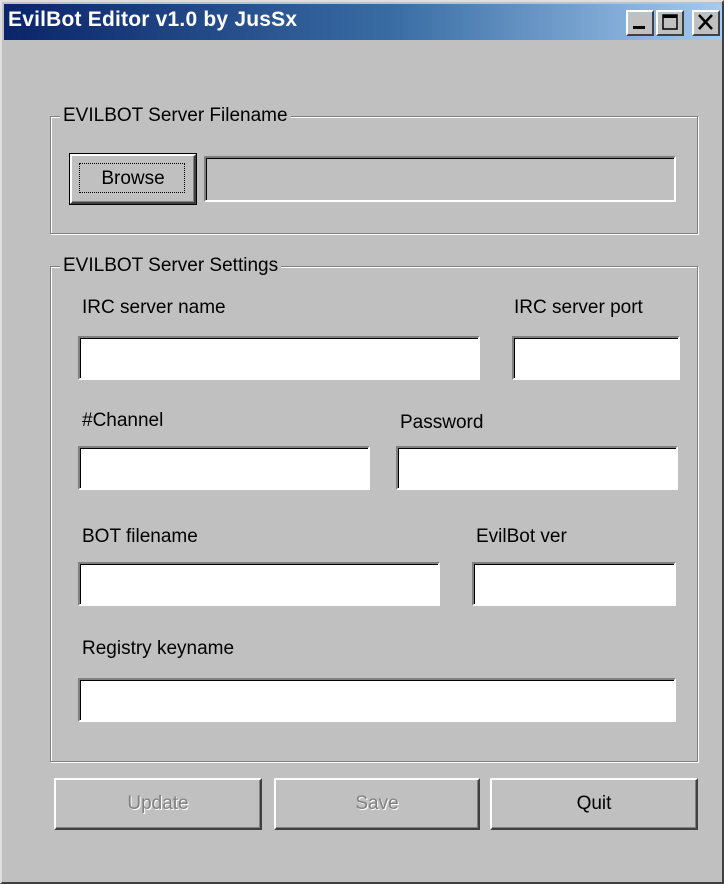 The height and width of the screenshot is (884, 724). What do you see at coordinates (363, 22) in the screenshot?
I see `title-bar: EvilBot Editor v1.0 by JusSx` at bounding box center [363, 22].